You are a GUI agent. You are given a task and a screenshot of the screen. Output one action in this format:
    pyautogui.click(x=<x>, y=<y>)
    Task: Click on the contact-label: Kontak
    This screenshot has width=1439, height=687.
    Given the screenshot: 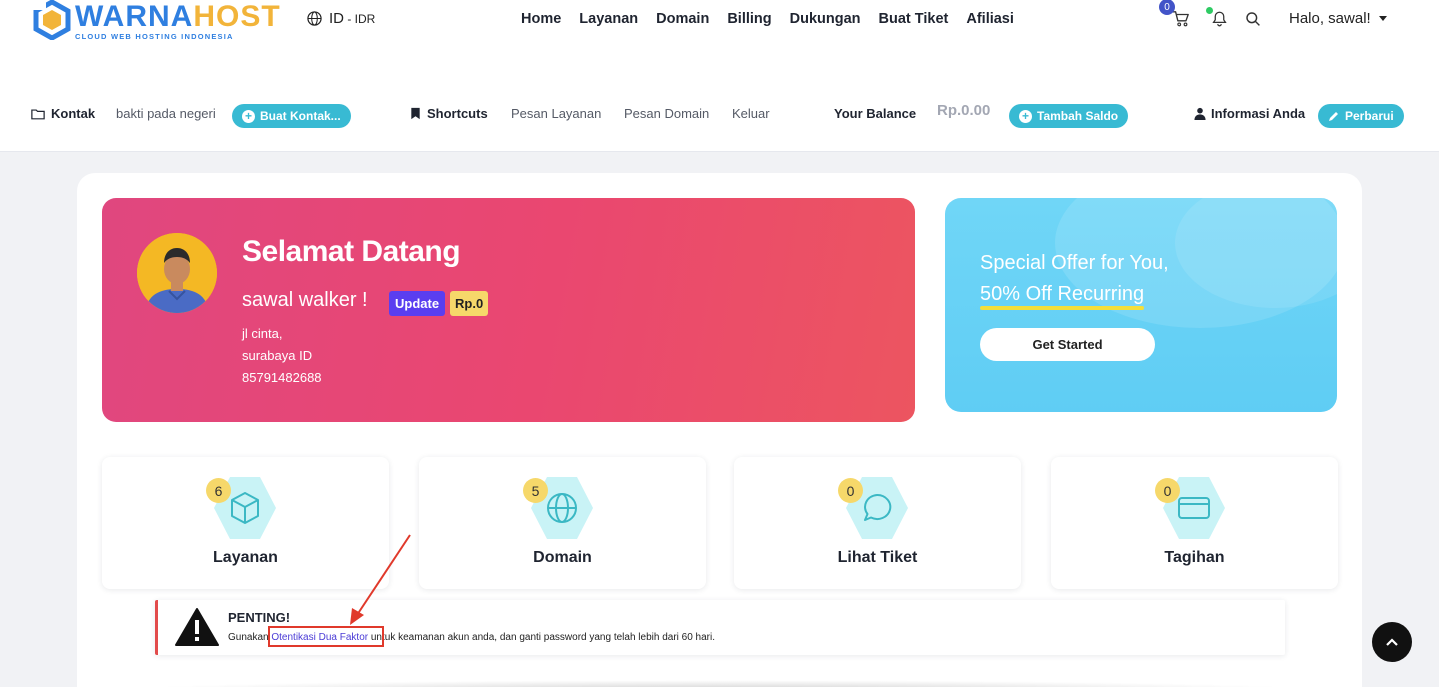 What is the action you would take?
    pyautogui.click(x=63, y=113)
    